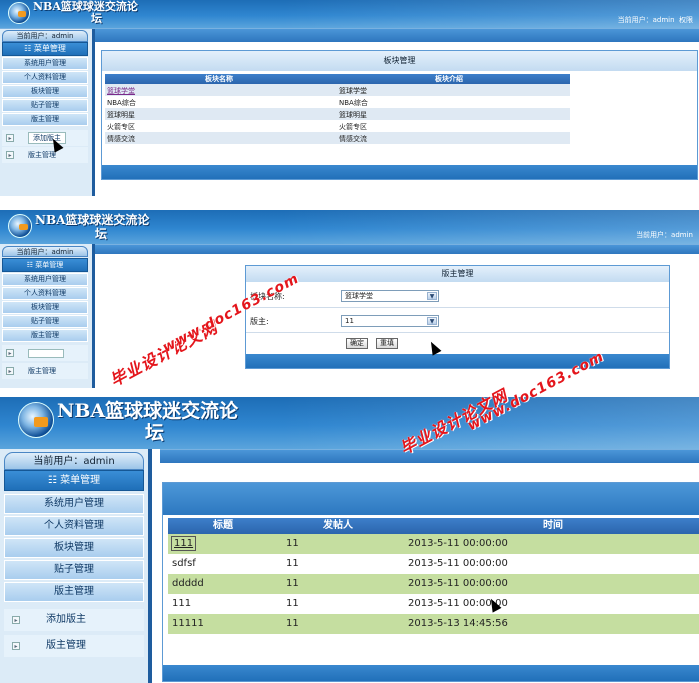 This screenshot has height=683, width=699. Describe the element at coordinates (337, 138) in the screenshot. I see `table-row: 情感交流 情感交流` at that location.